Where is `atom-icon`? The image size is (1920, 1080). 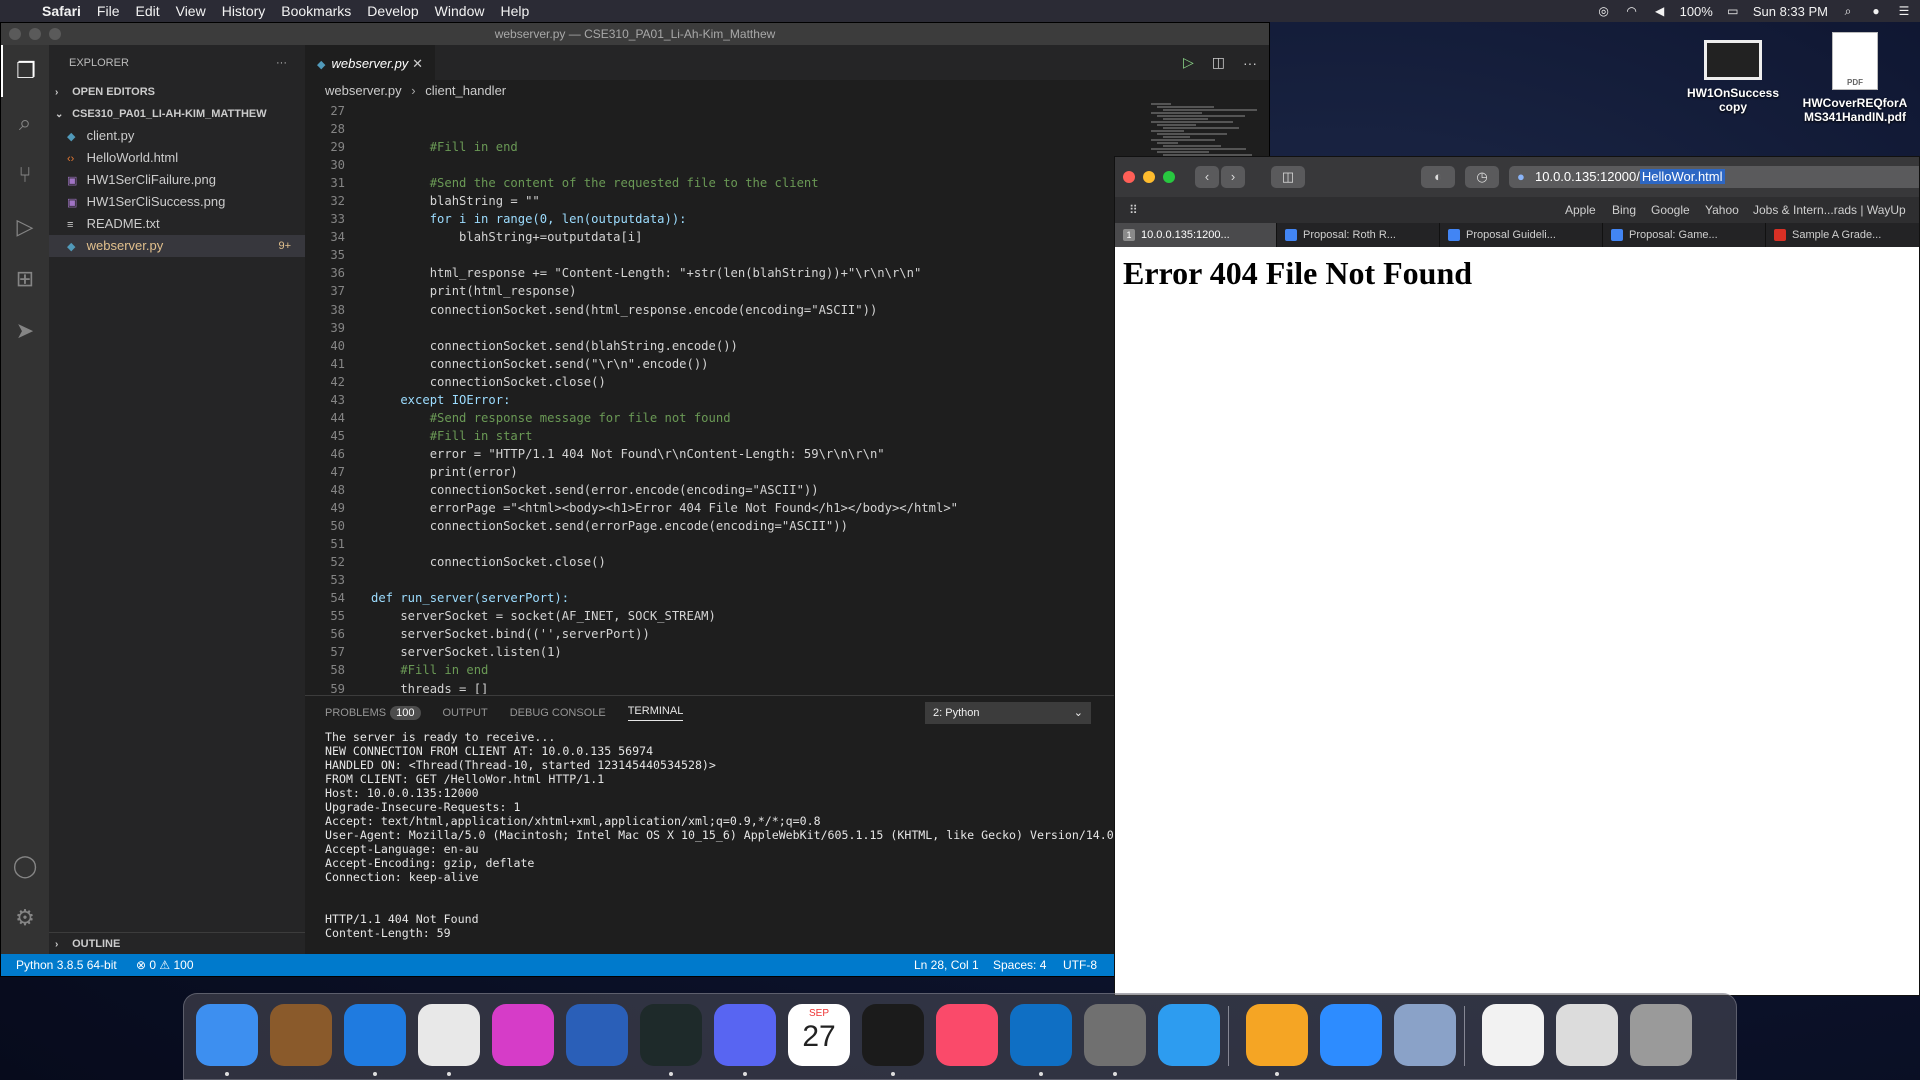
atom-icon is located at coordinates (671, 1035).